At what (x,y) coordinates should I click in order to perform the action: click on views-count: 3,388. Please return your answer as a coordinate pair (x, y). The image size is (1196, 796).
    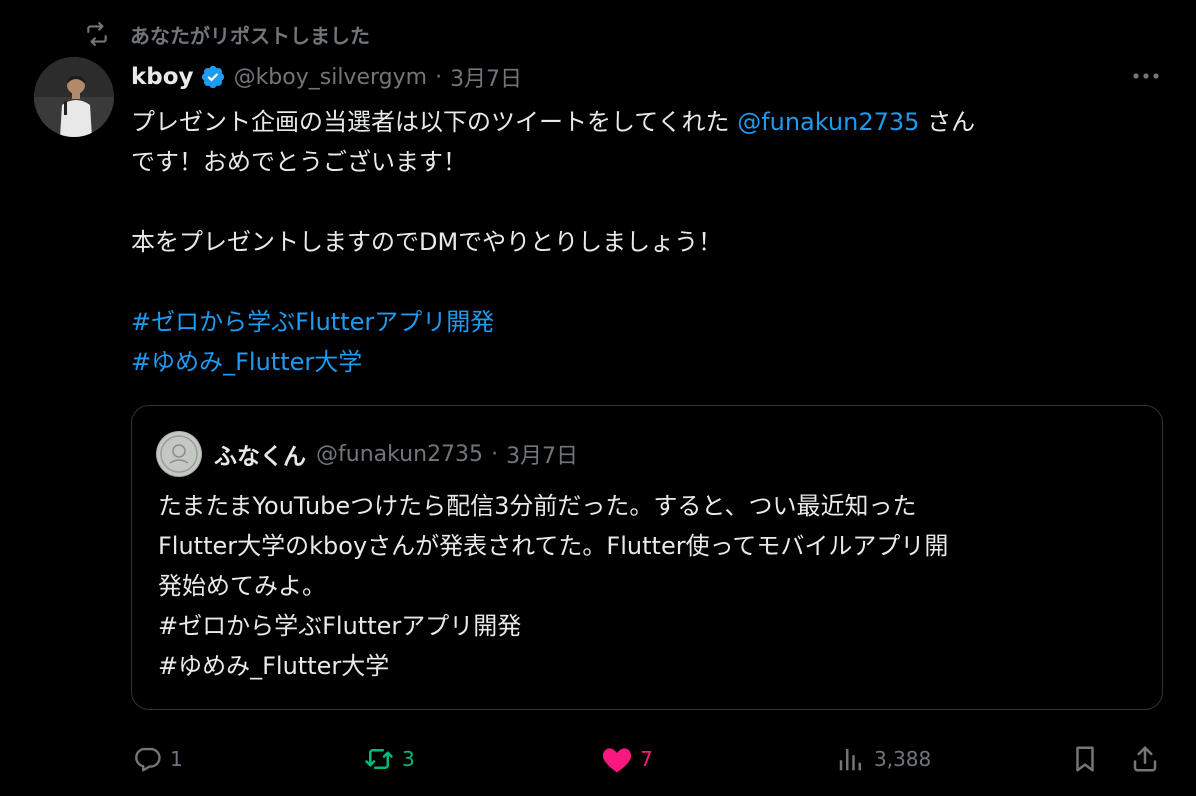
    Looking at the image, I should click on (903, 759).